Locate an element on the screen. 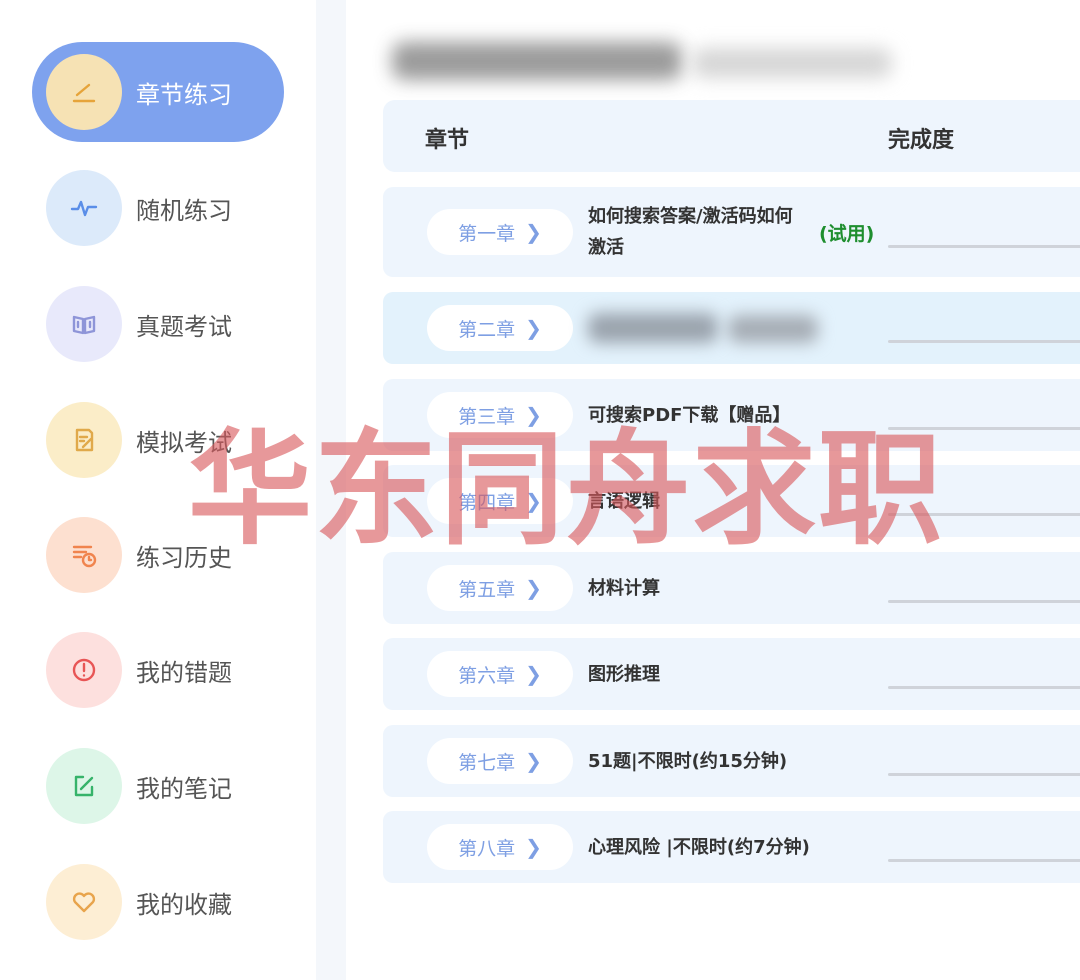 This screenshot has width=1080, height=980. chapter-title: 51题|不限时(约15分钟) is located at coordinates (688, 761).